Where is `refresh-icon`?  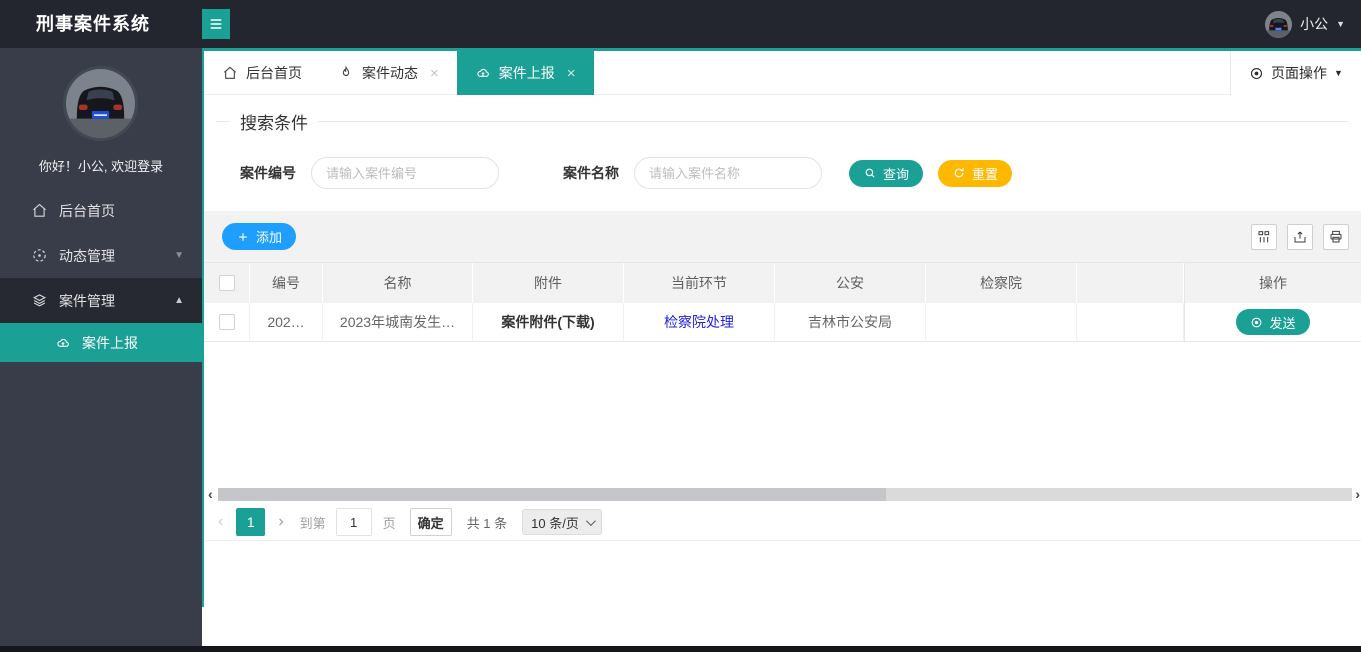 refresh-icon is located at coordinates (959, 173).